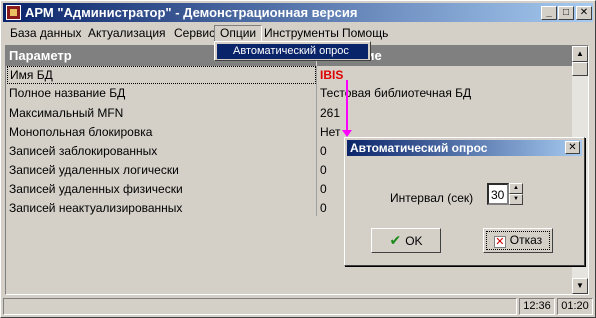 The height and width of the screenshot is (318, 596). I want to click on scroll-down-icon: ▼, so click(580, 286).